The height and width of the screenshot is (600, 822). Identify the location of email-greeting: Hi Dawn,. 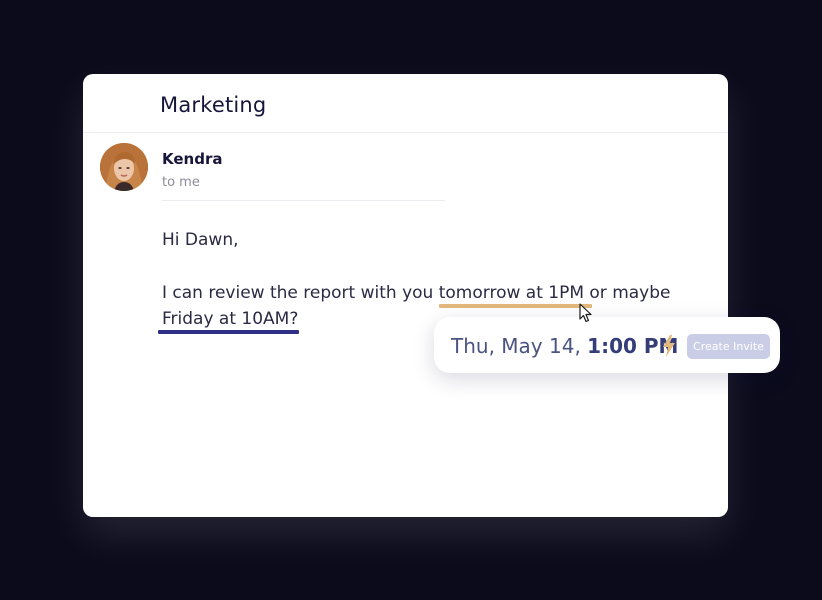
(200, 240).